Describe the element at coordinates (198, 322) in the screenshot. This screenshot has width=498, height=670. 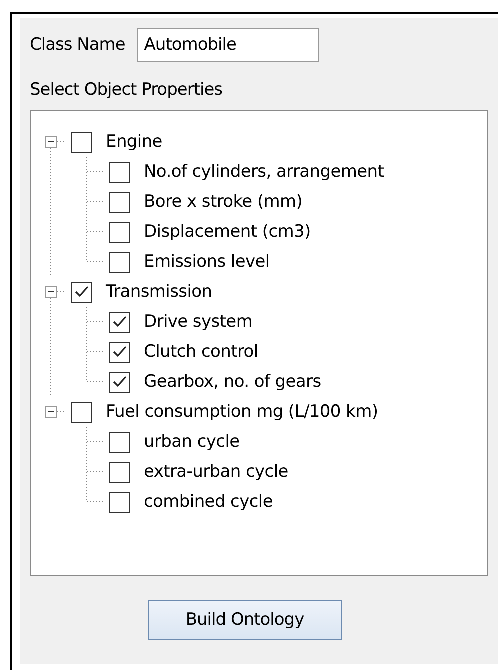
I see `tree-item-label: Drive system` at that location.